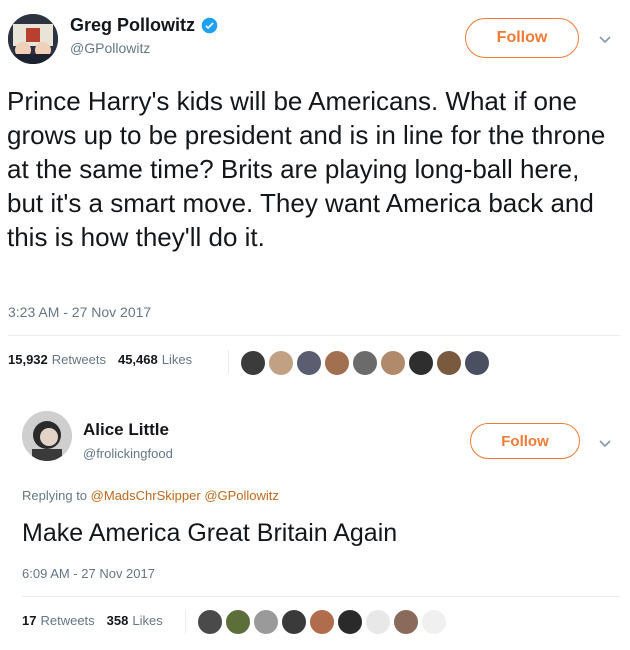 The width and height of the screenshot is (630, 650). I want to click on engagement-stats: 15,932 Retweets 45,468 Likes, so click(106, 359).